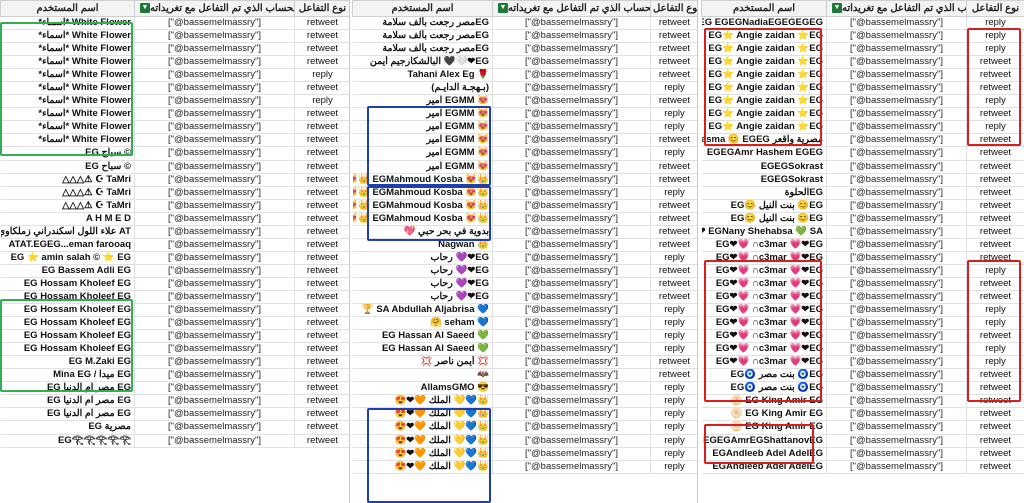  What do you see at coordinates (764, 62) in the screenshot?
I see `cell-username: EG⭐ Angie zaidan ⭐EG` at bounding box center [764, 62].